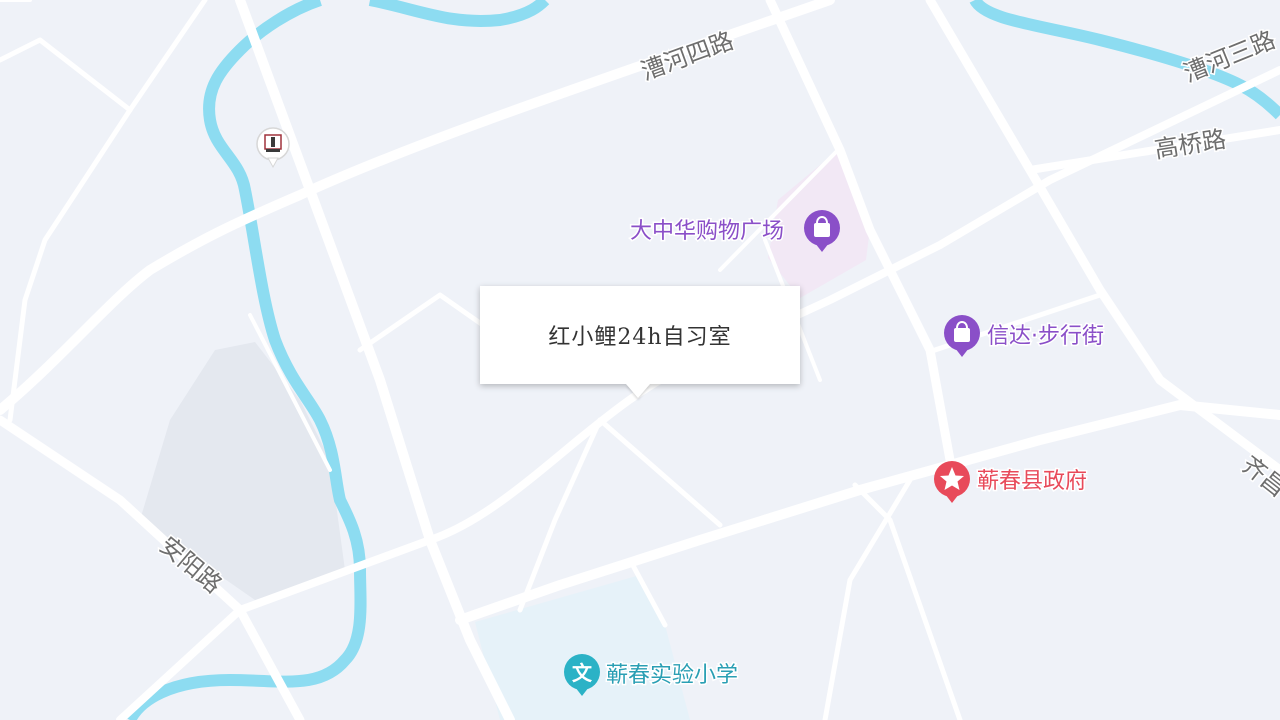 This screenshot has height=720, width=1280. Describe the element at coordinates (707, 231) in the screenshot. I see `poi-label-dazhonghua: 大中华购物广场` at that location.